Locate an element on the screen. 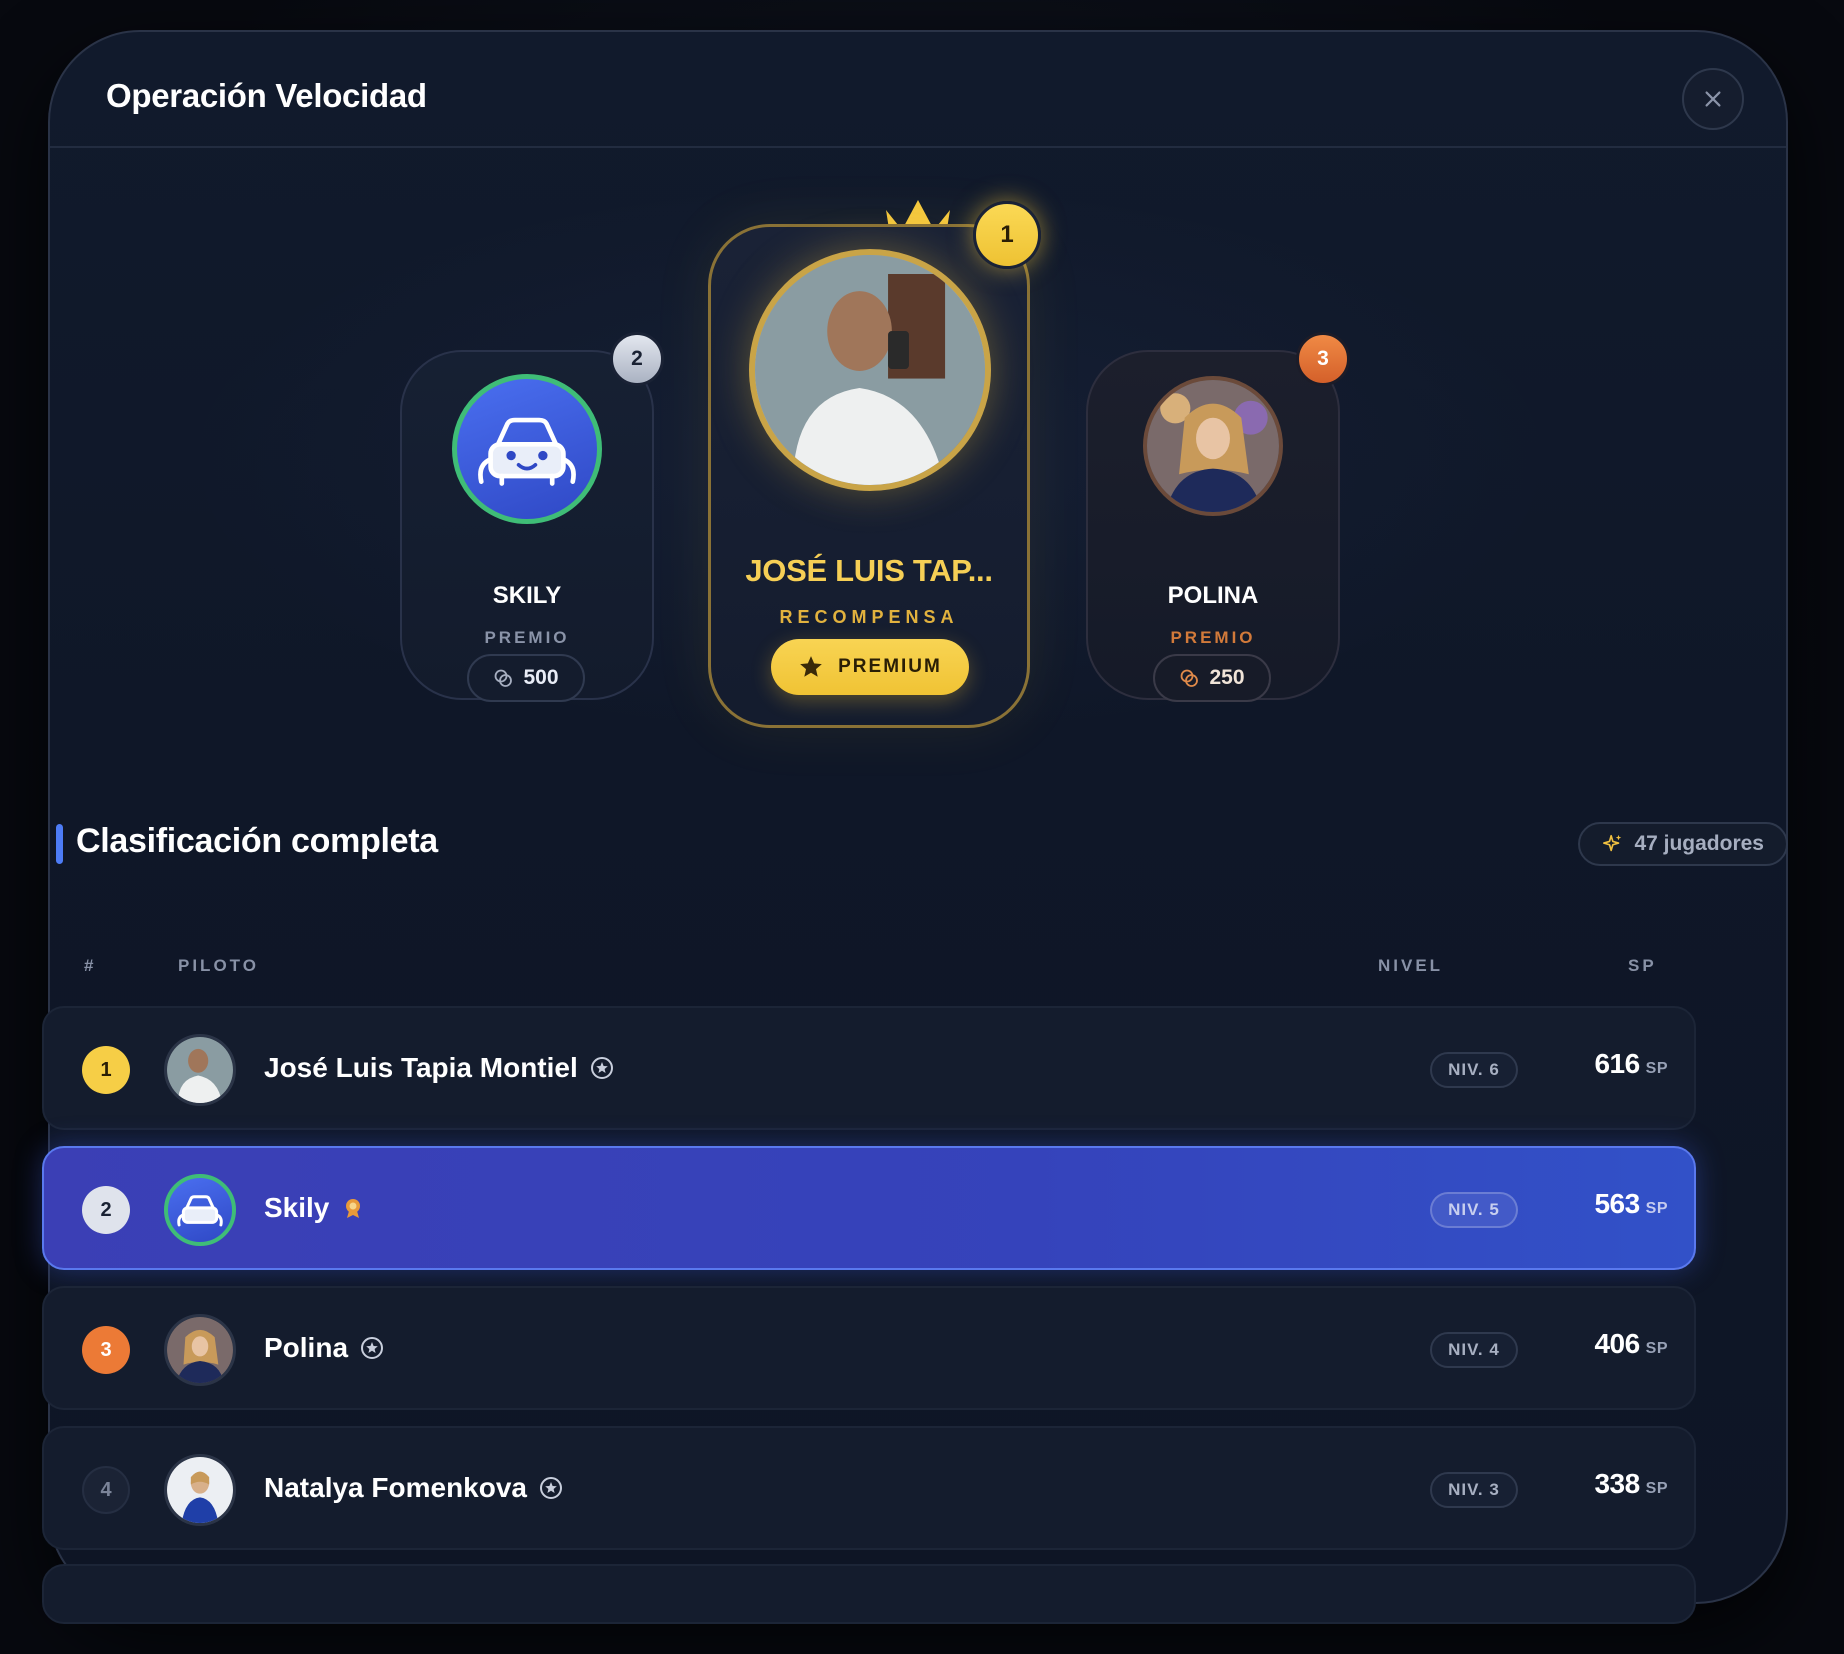 The height and width of the screenshot is (1654, 1844). row-level-badge: NIV. 3 is located at coordinates (1474, 1490).